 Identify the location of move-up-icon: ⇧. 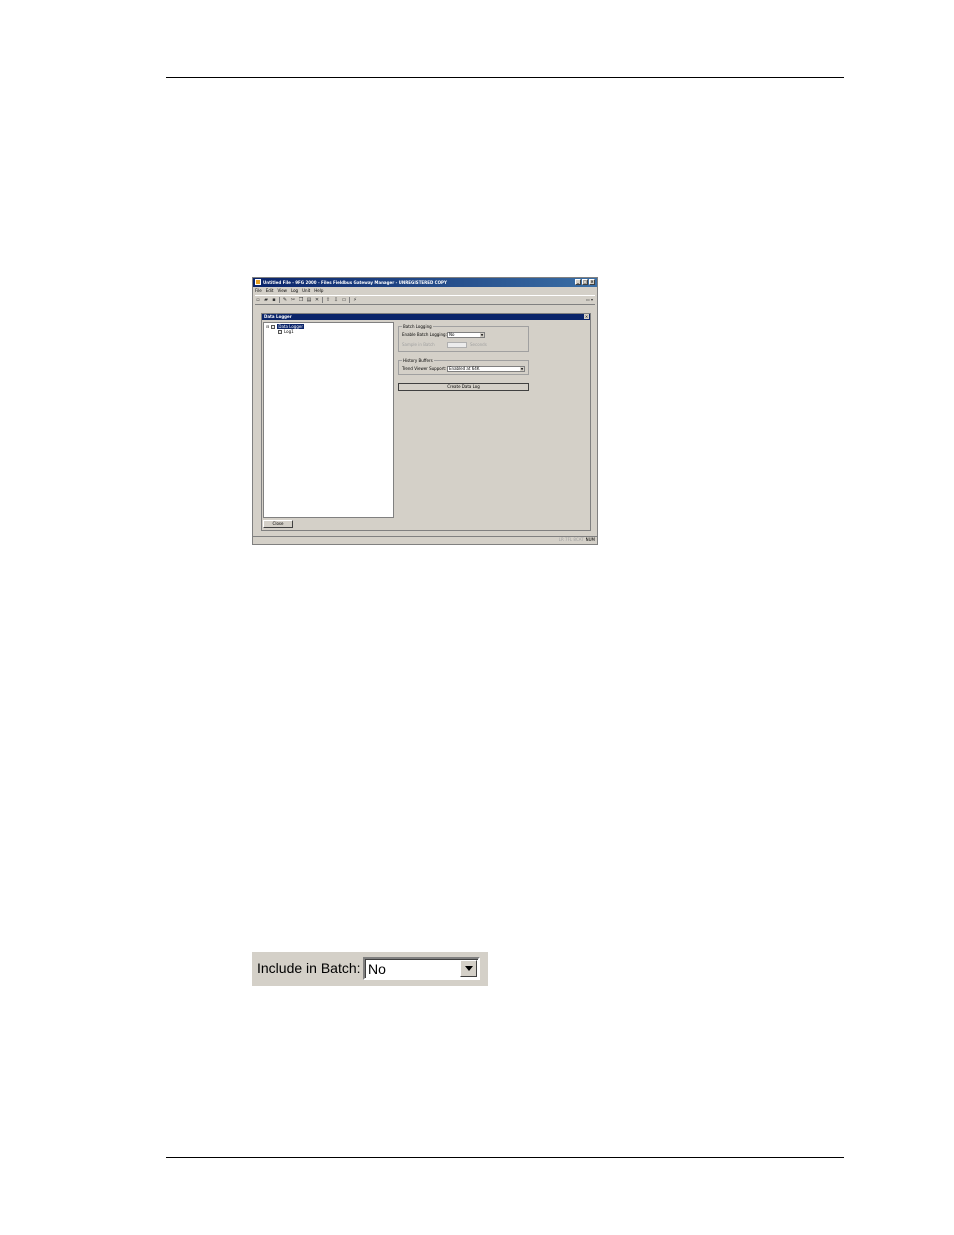
(328, 300).